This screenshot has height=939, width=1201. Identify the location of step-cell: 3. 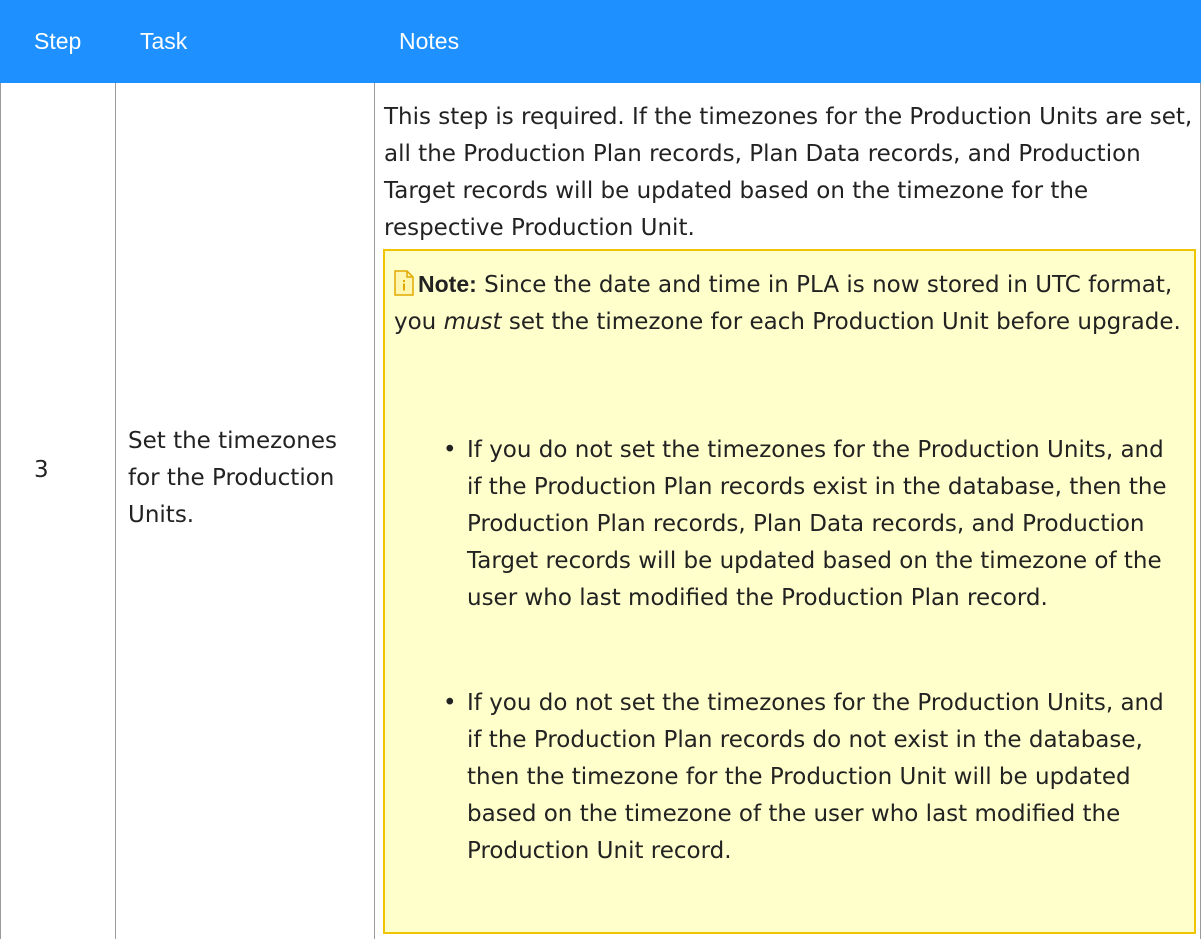
(69, 469).